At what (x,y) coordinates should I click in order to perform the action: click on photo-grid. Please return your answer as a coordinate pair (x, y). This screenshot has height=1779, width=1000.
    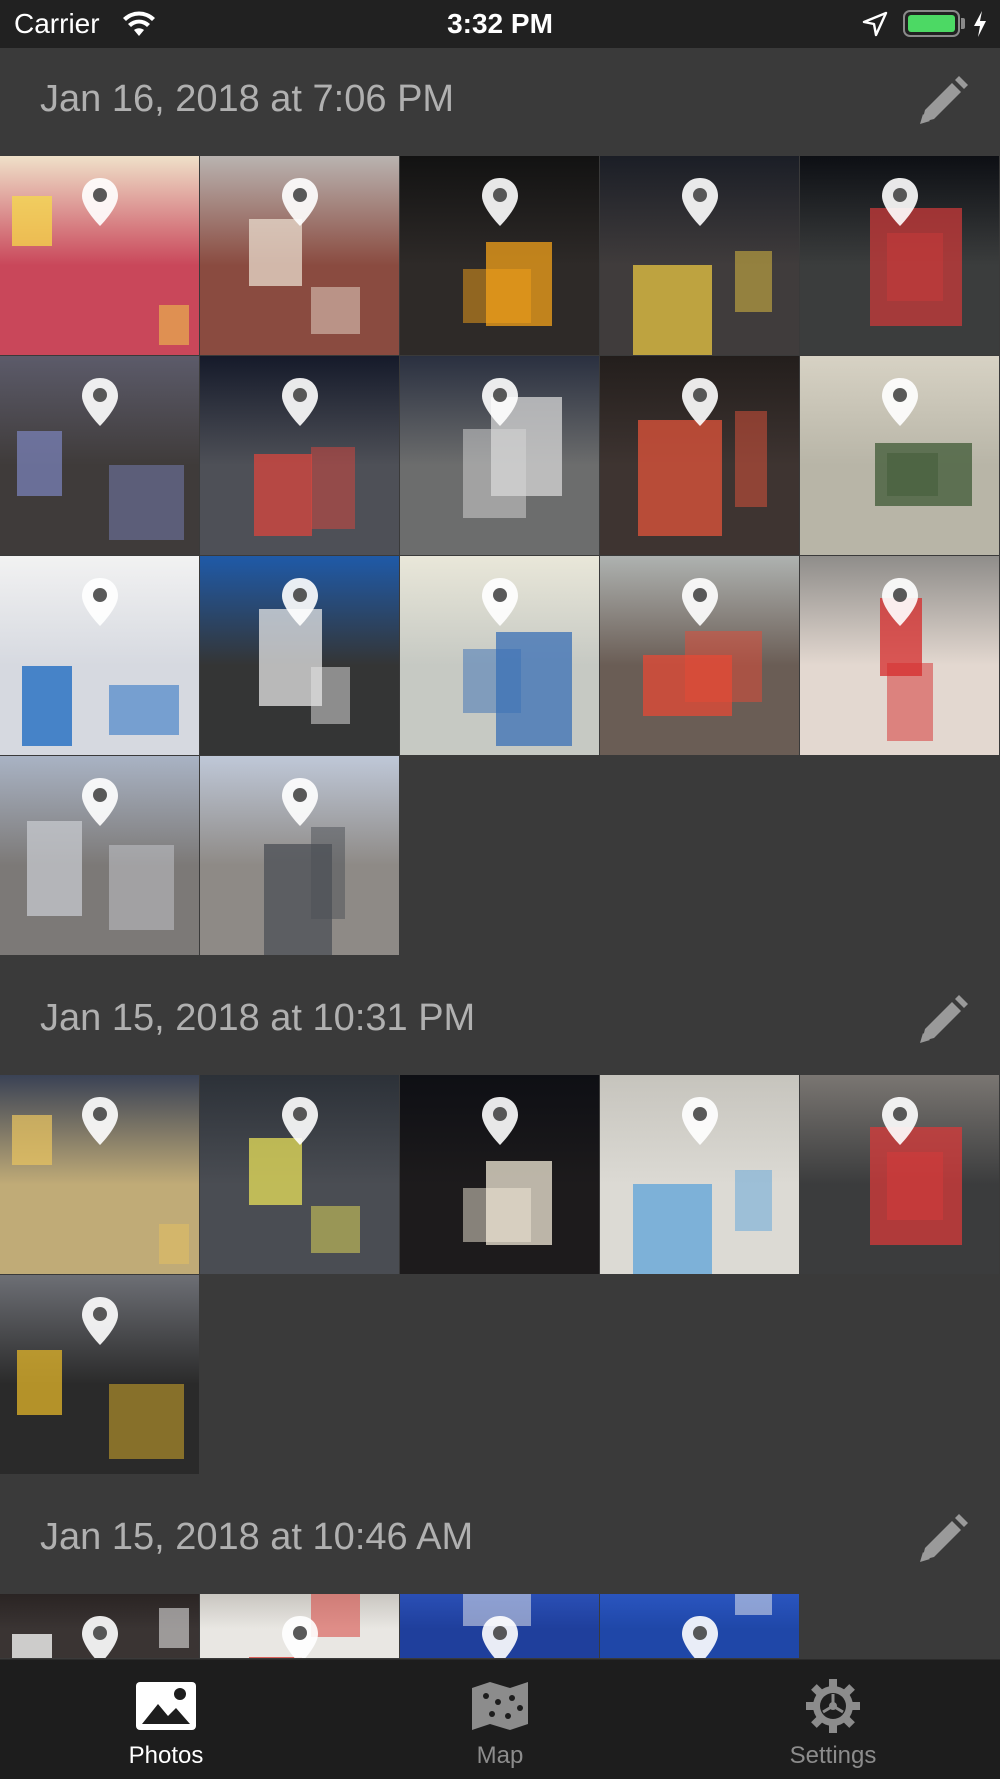
    Looking at the image, I should click on (500, 1626).